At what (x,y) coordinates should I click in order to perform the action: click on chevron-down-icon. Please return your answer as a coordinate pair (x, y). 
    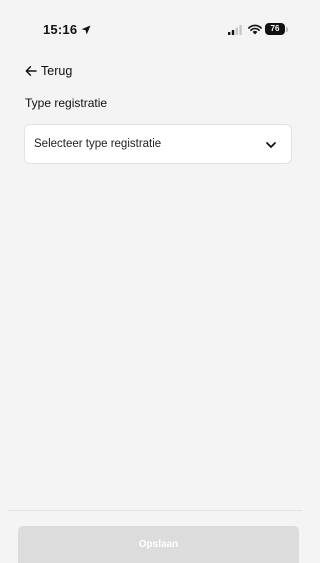
    Looking at the image, I should click on (271, 145).